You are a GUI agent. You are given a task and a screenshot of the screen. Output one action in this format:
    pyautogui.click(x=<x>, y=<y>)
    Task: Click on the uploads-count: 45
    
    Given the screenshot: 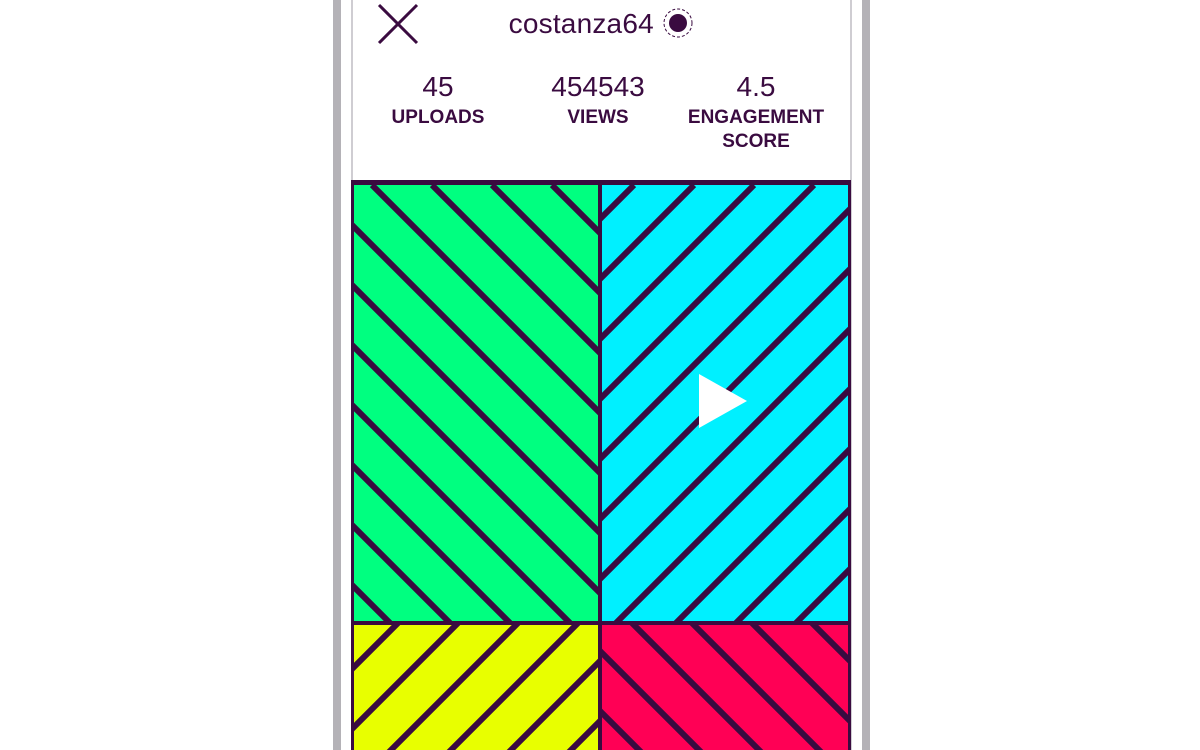 What is the action you would take?
    pyautogui.click(x=438, y=86)
    